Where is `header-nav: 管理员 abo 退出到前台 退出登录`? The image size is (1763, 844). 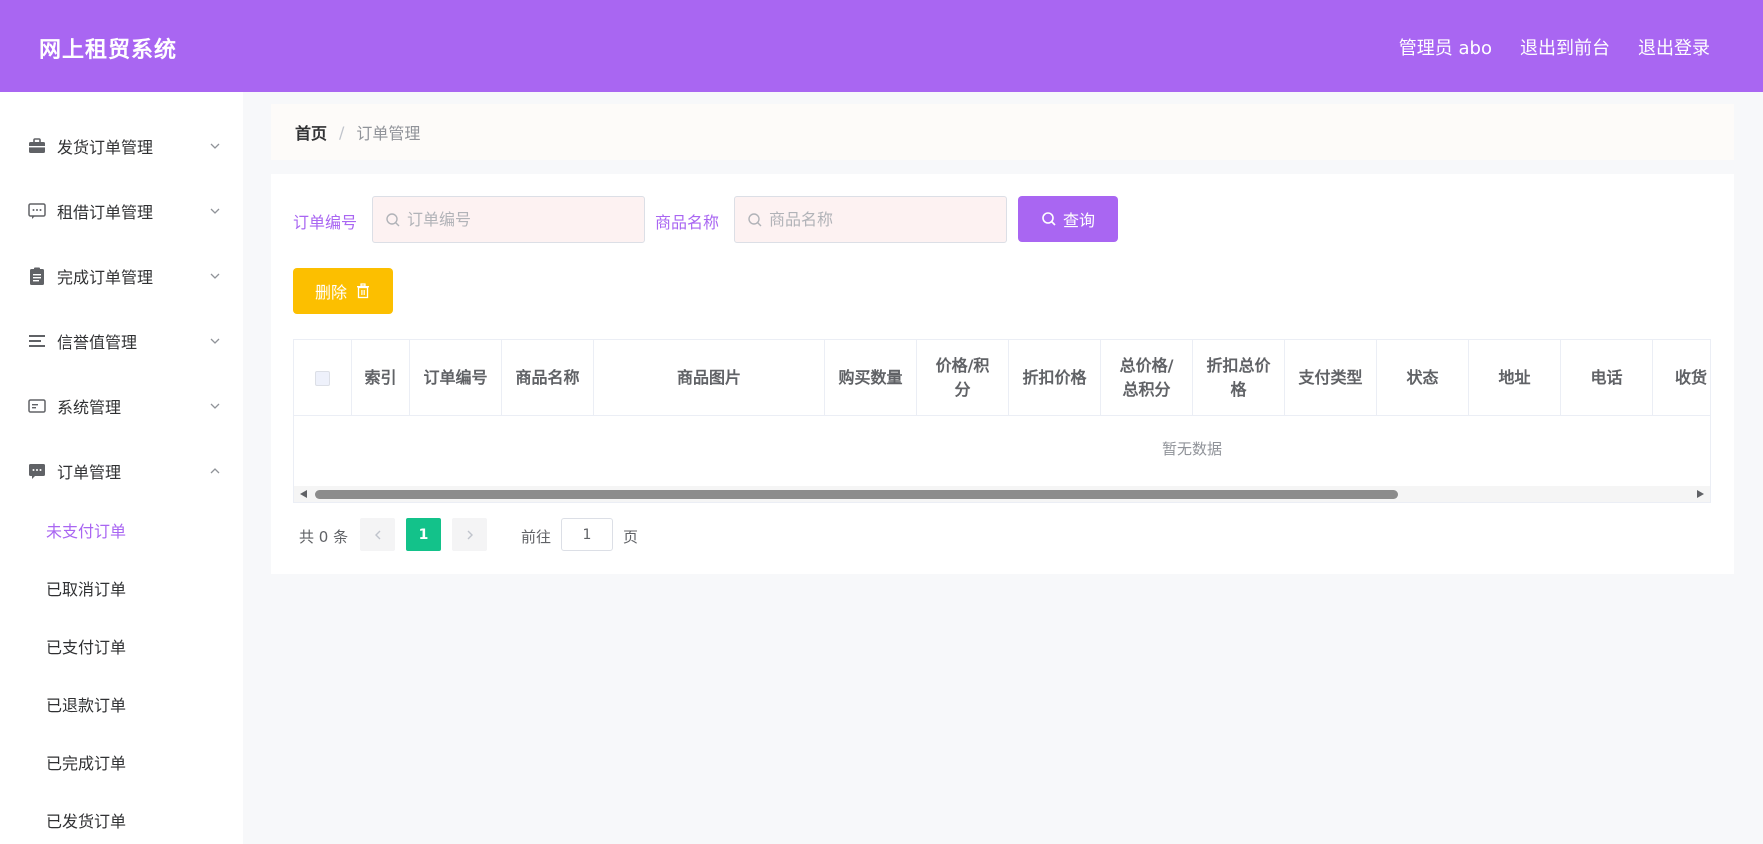
header-nav: 管理员 abo 退出到前台 退出登录 is located at coordinates (1554, 47).